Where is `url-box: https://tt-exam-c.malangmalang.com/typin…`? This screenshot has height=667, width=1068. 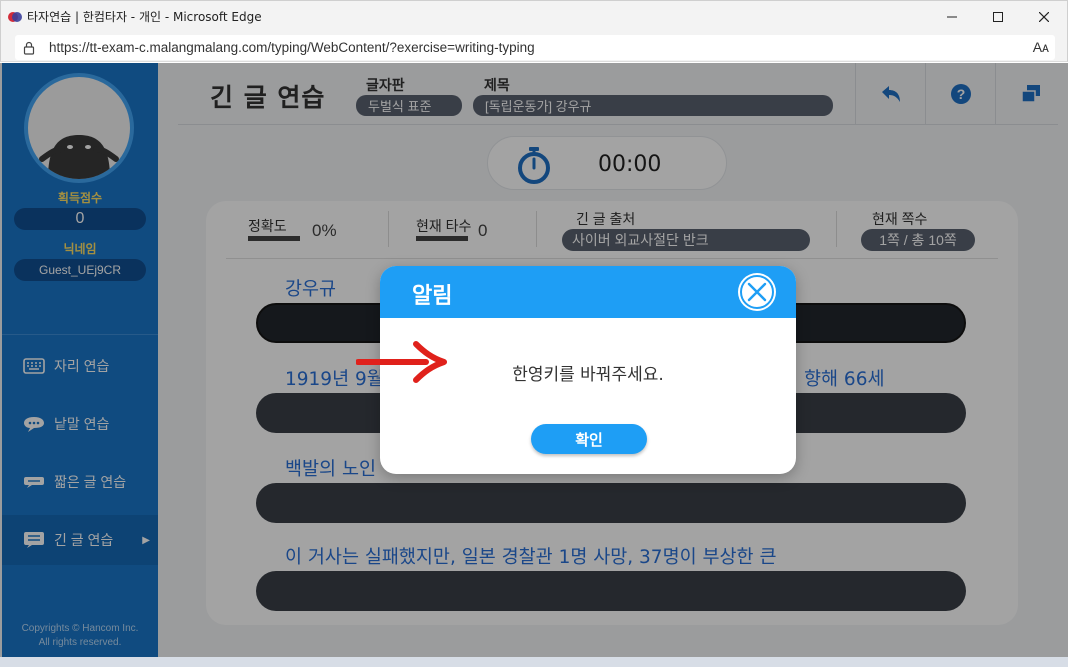
url-box: https://tt-exam-c.malangmalang.com/typin… is located at coordinates (535, 47).